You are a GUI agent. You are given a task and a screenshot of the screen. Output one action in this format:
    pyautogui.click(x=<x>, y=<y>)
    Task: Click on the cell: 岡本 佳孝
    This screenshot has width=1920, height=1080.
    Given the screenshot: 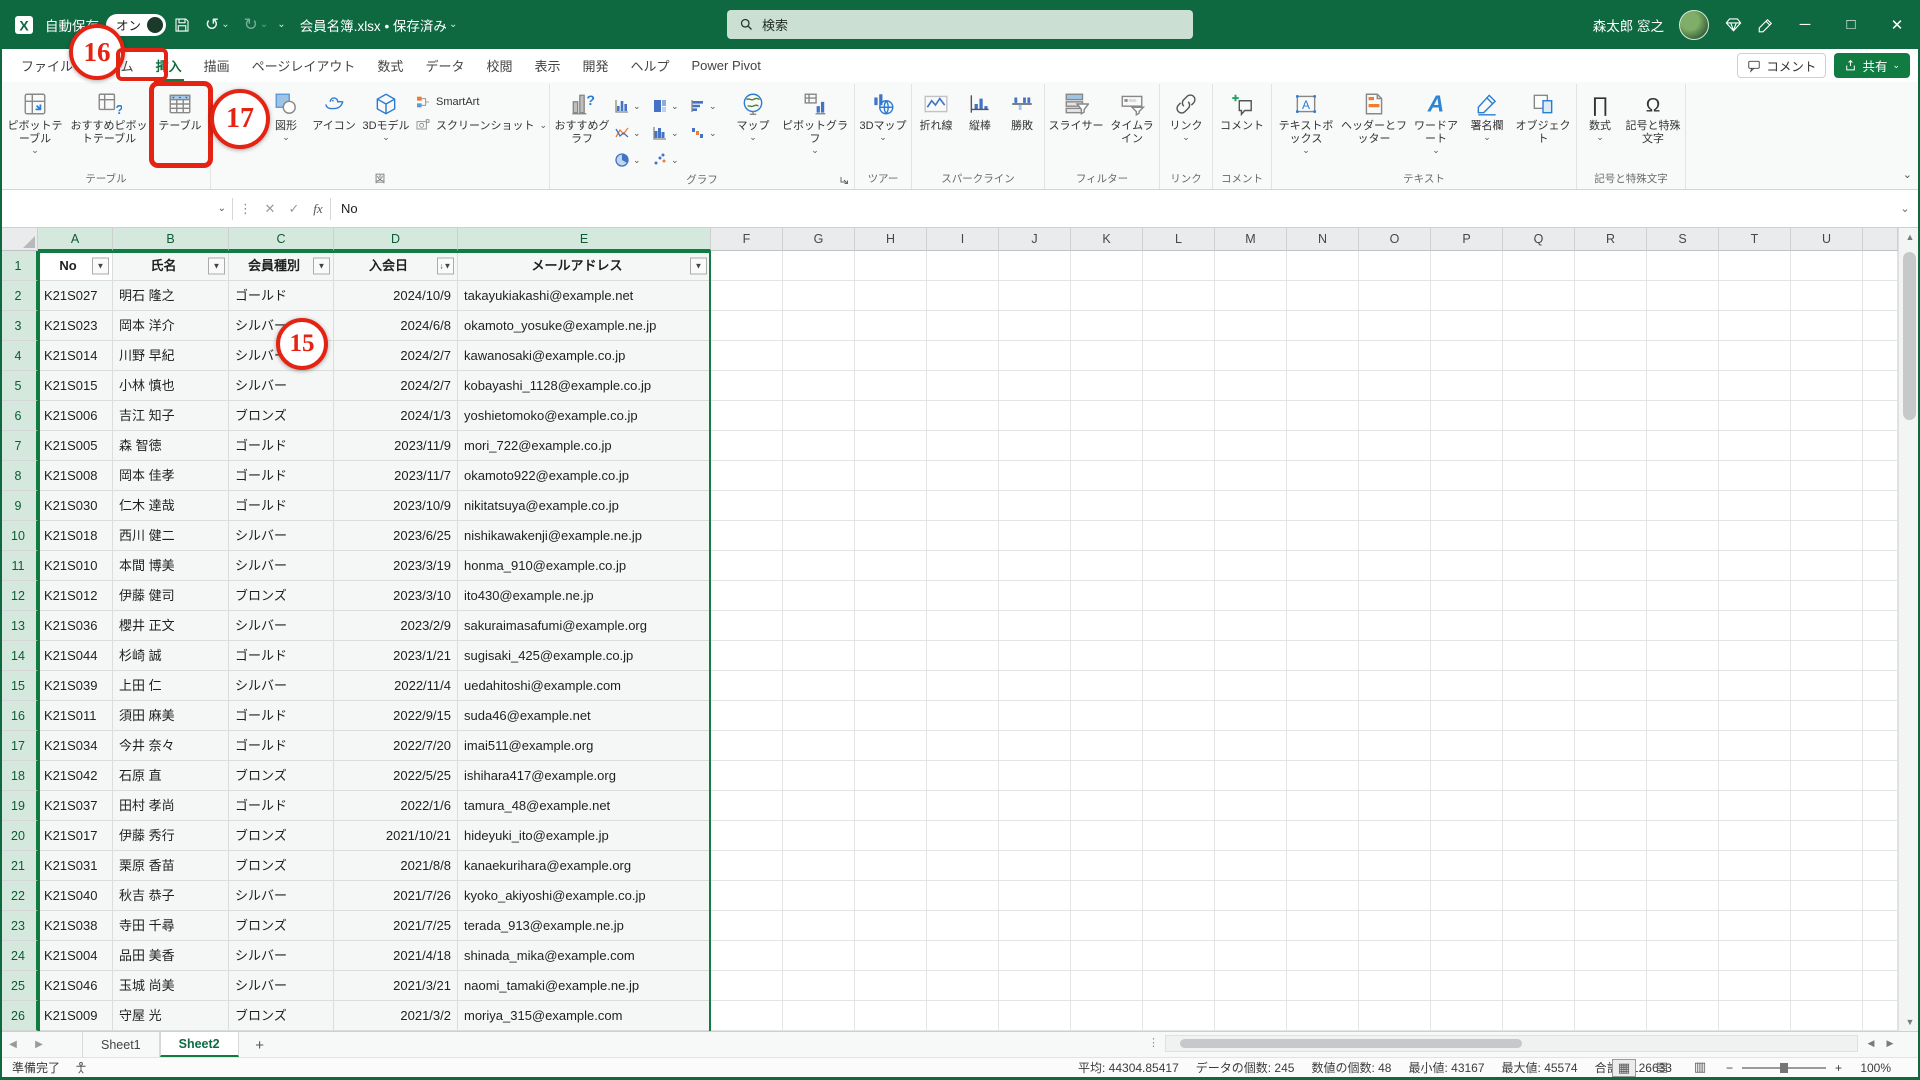 What is the action you would take?
    pyautogui.click(x=171, y=476)
    